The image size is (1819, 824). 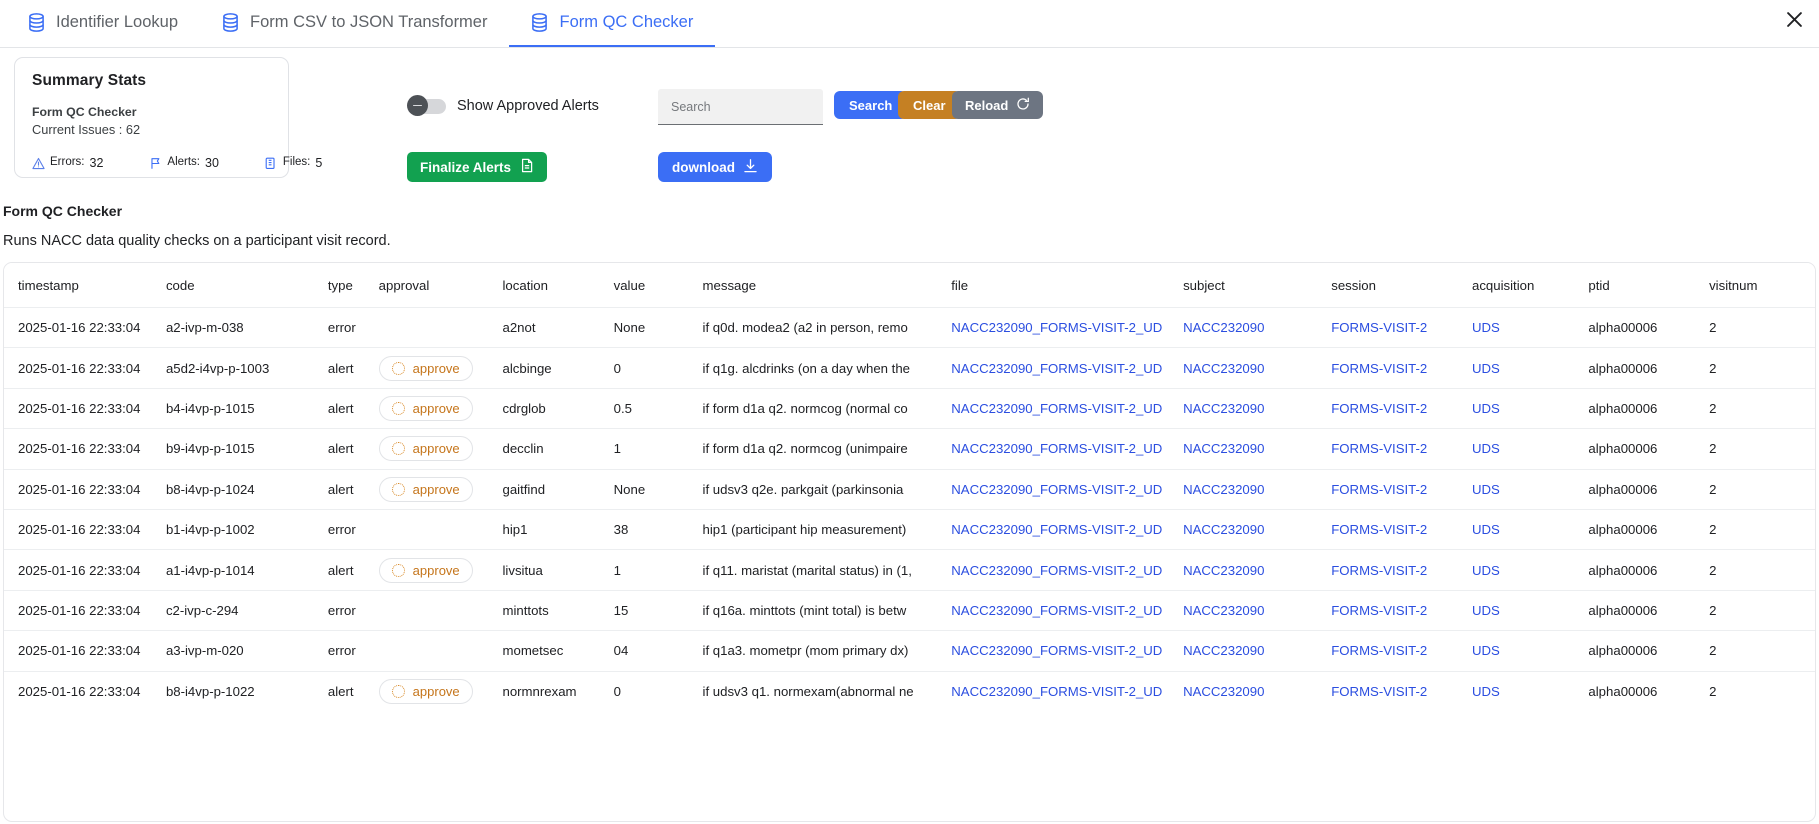 What do you see at coordinates (1257, 285) in the screenshot?
I see `column-header-subject: subject` at bounding box center [1257, 285].